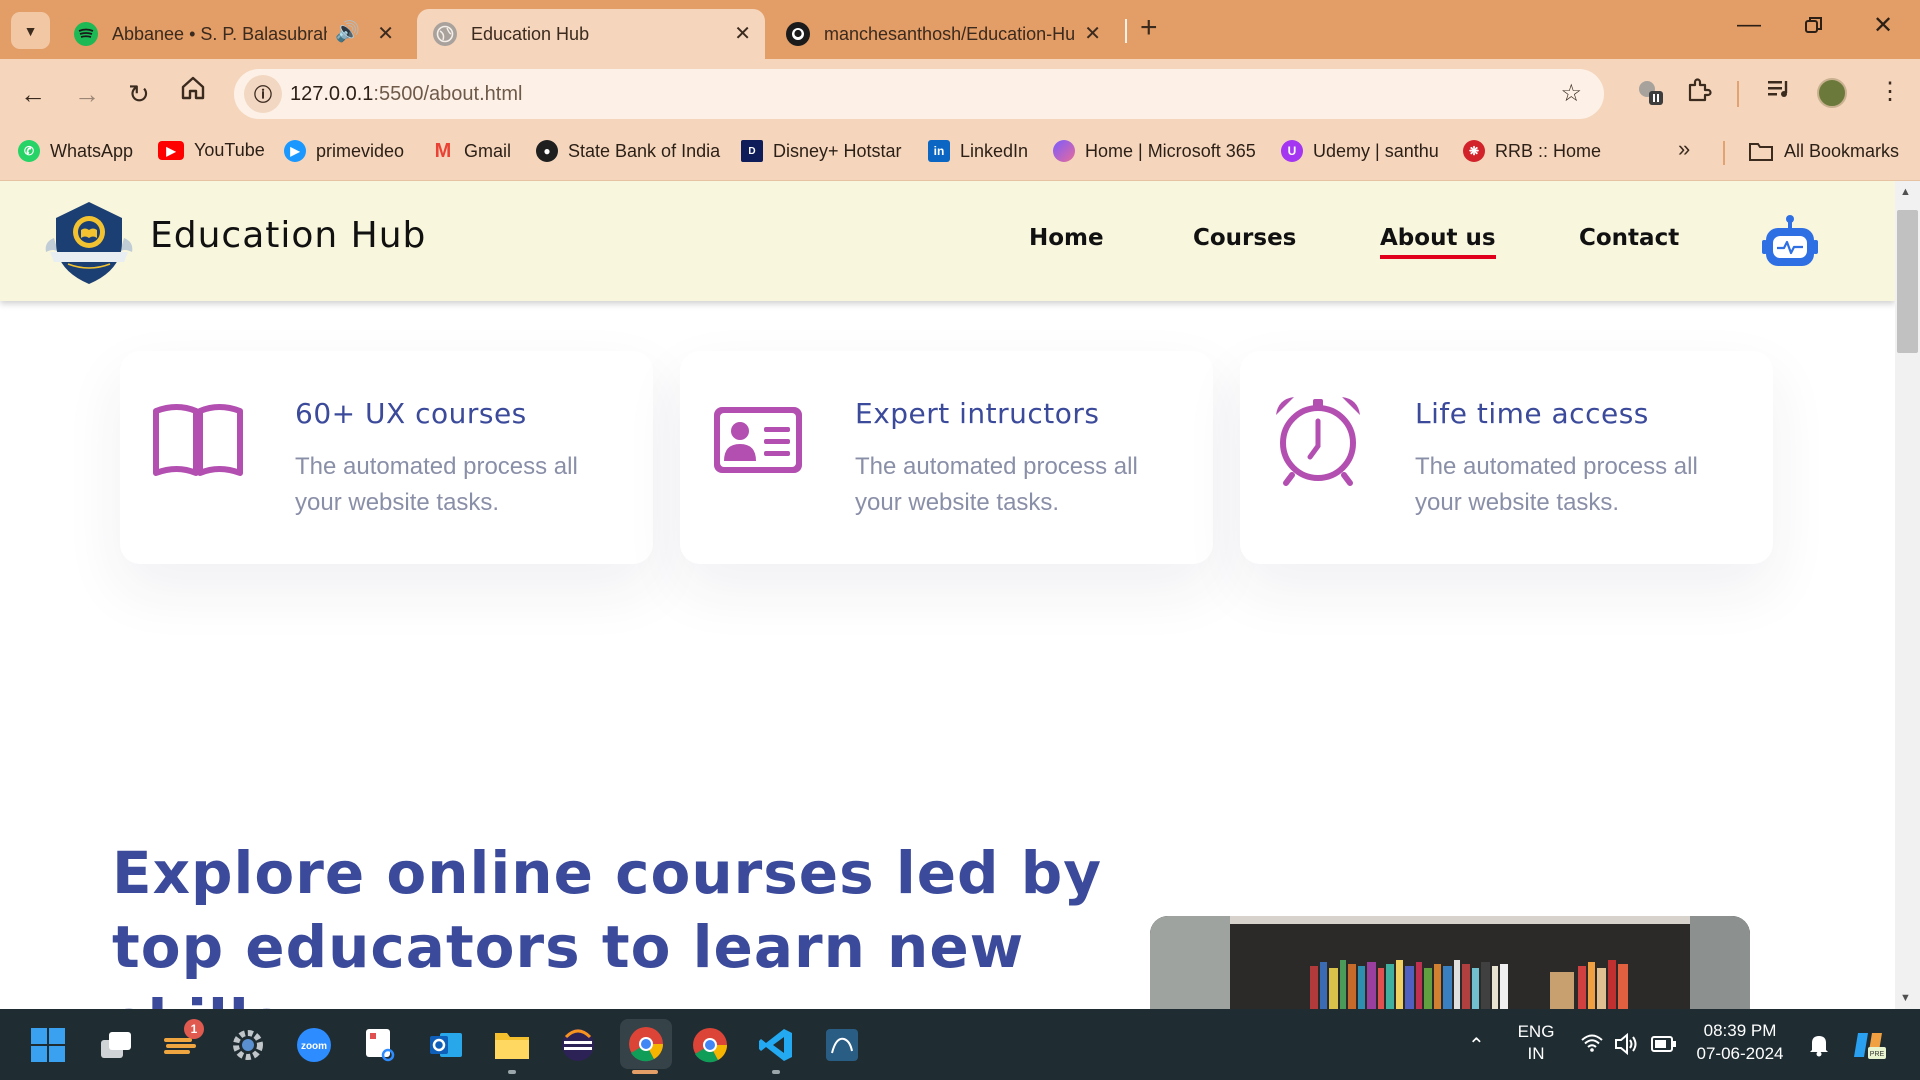  I want to click on bookmark-hotstar: D Disney+ Hotstar, so click(821, 151).